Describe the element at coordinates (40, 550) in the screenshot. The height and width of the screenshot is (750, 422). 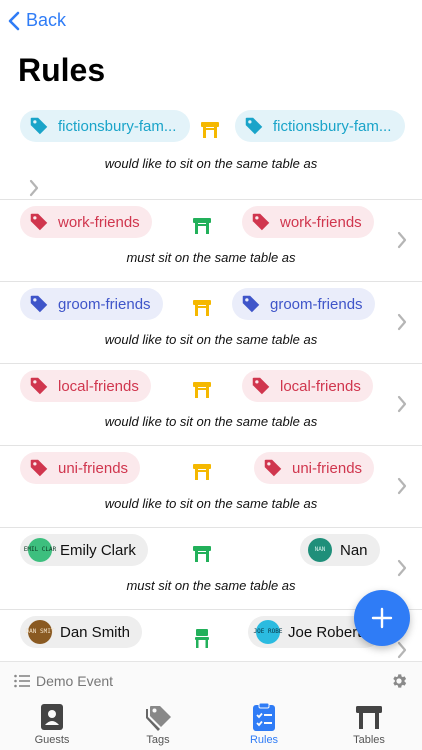
I see `avatar: EMIL CLAR` at that location.